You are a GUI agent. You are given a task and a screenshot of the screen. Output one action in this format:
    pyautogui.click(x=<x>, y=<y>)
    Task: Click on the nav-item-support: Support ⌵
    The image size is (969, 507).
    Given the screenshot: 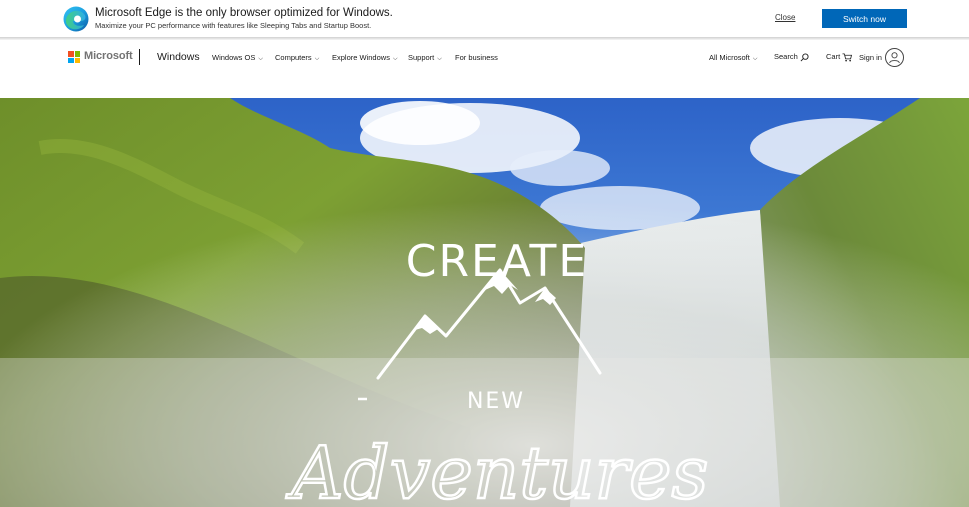 What is the action you would take?
    pyautogui.click(x=425, y=58)
    